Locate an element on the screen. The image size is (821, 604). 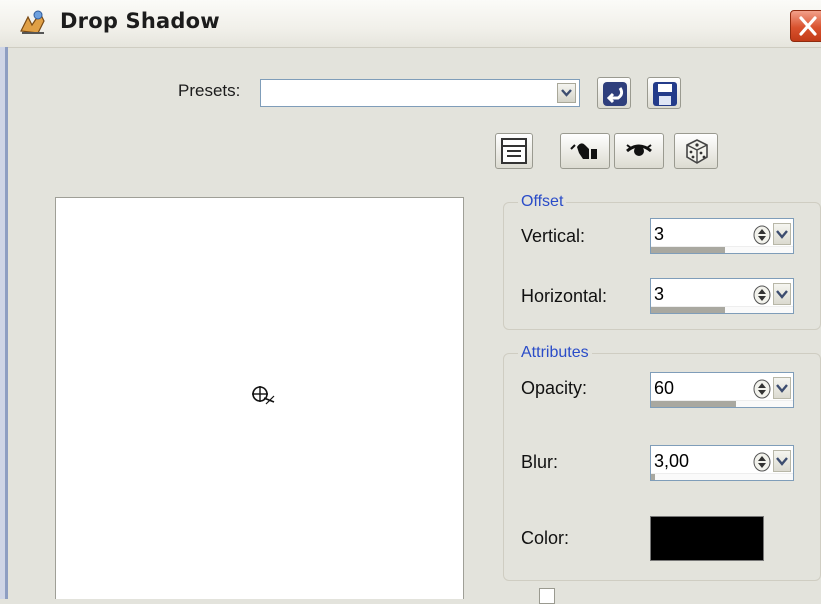
blur-spin-icon is located at coordinates (762, 462).